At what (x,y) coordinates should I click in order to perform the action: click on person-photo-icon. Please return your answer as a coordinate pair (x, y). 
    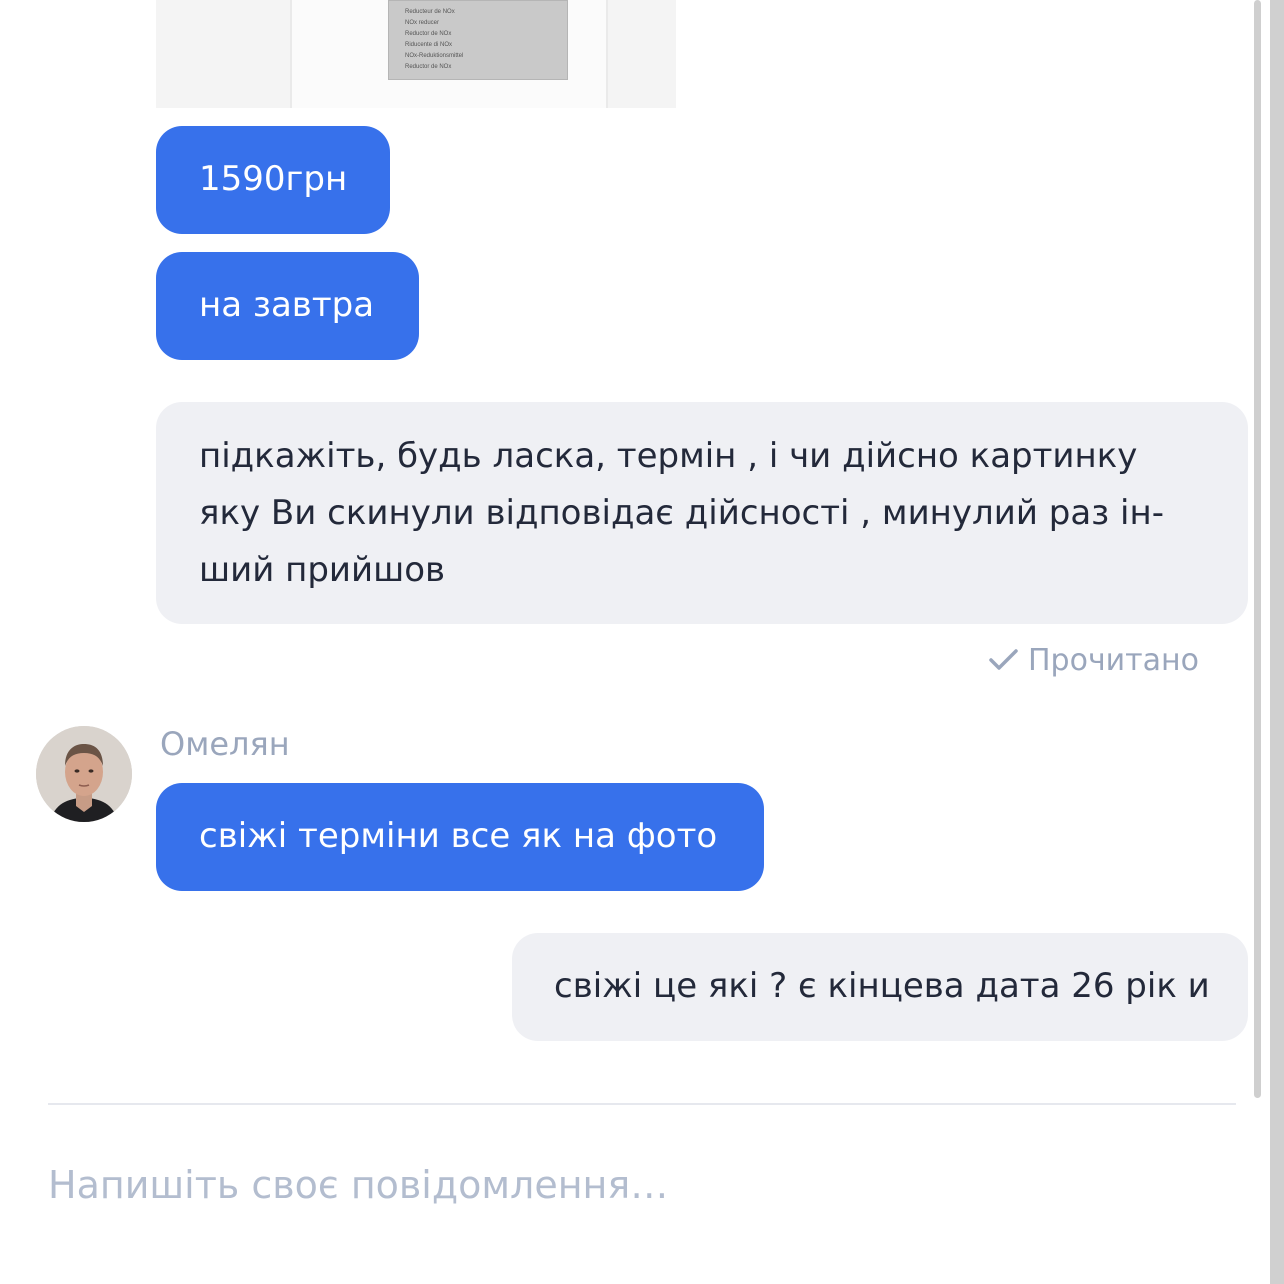
    Looking at the image, I should click on (84, 774).